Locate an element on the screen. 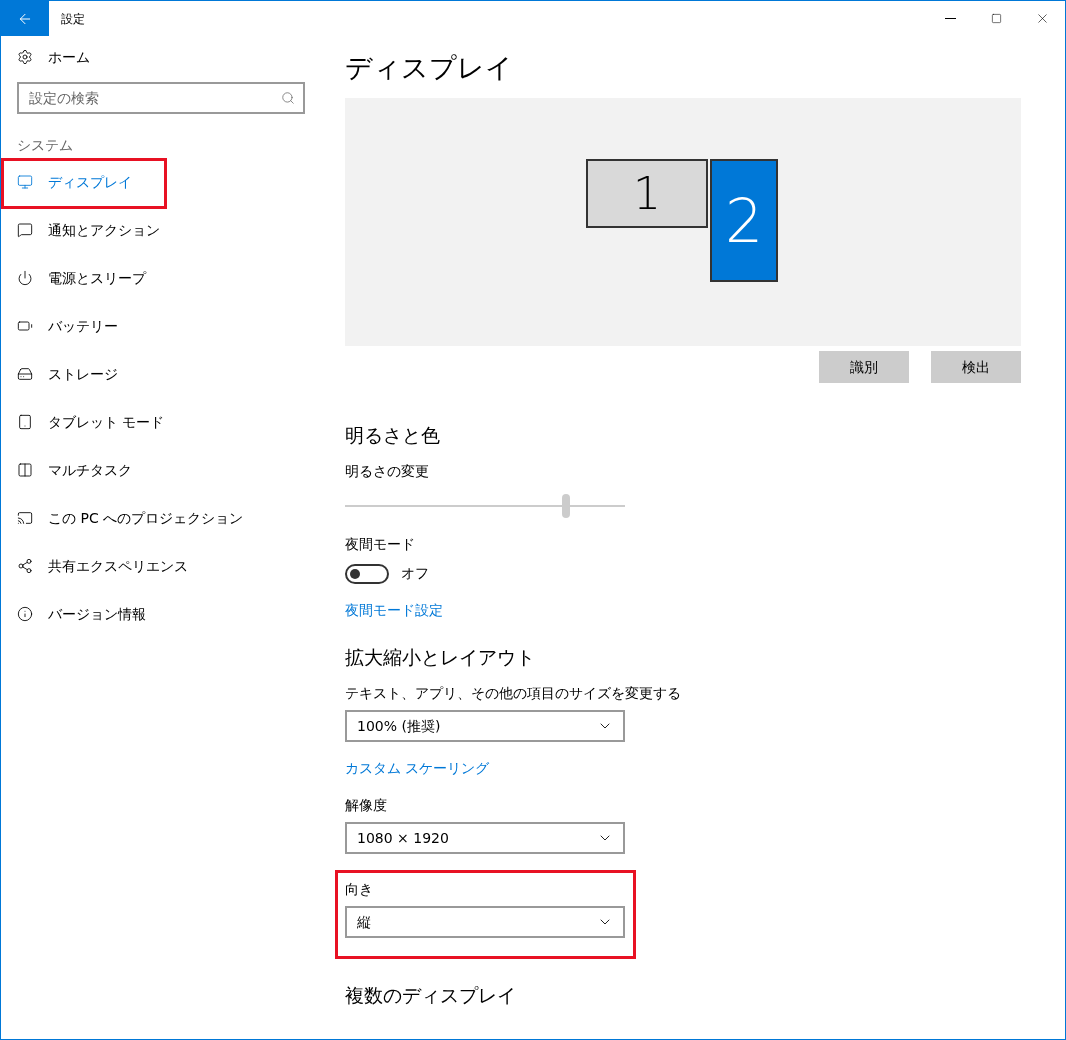 The width and height of the screenshot is (1066, 1040). minimize-icon is located at coordinates (950, 18).